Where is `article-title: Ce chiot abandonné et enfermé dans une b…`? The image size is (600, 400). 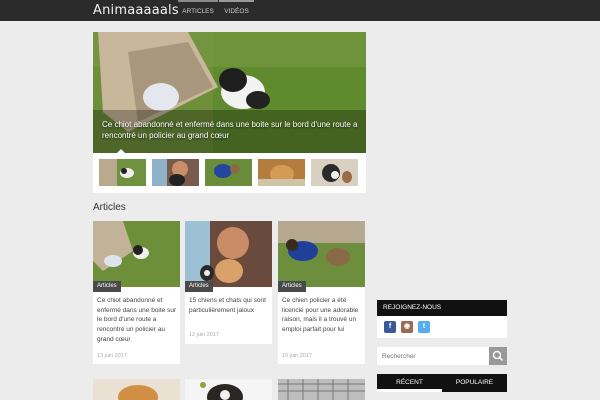
article-title: Ce chiot abandonné et enfermé dans une b… is located at coordinates (137, 320).